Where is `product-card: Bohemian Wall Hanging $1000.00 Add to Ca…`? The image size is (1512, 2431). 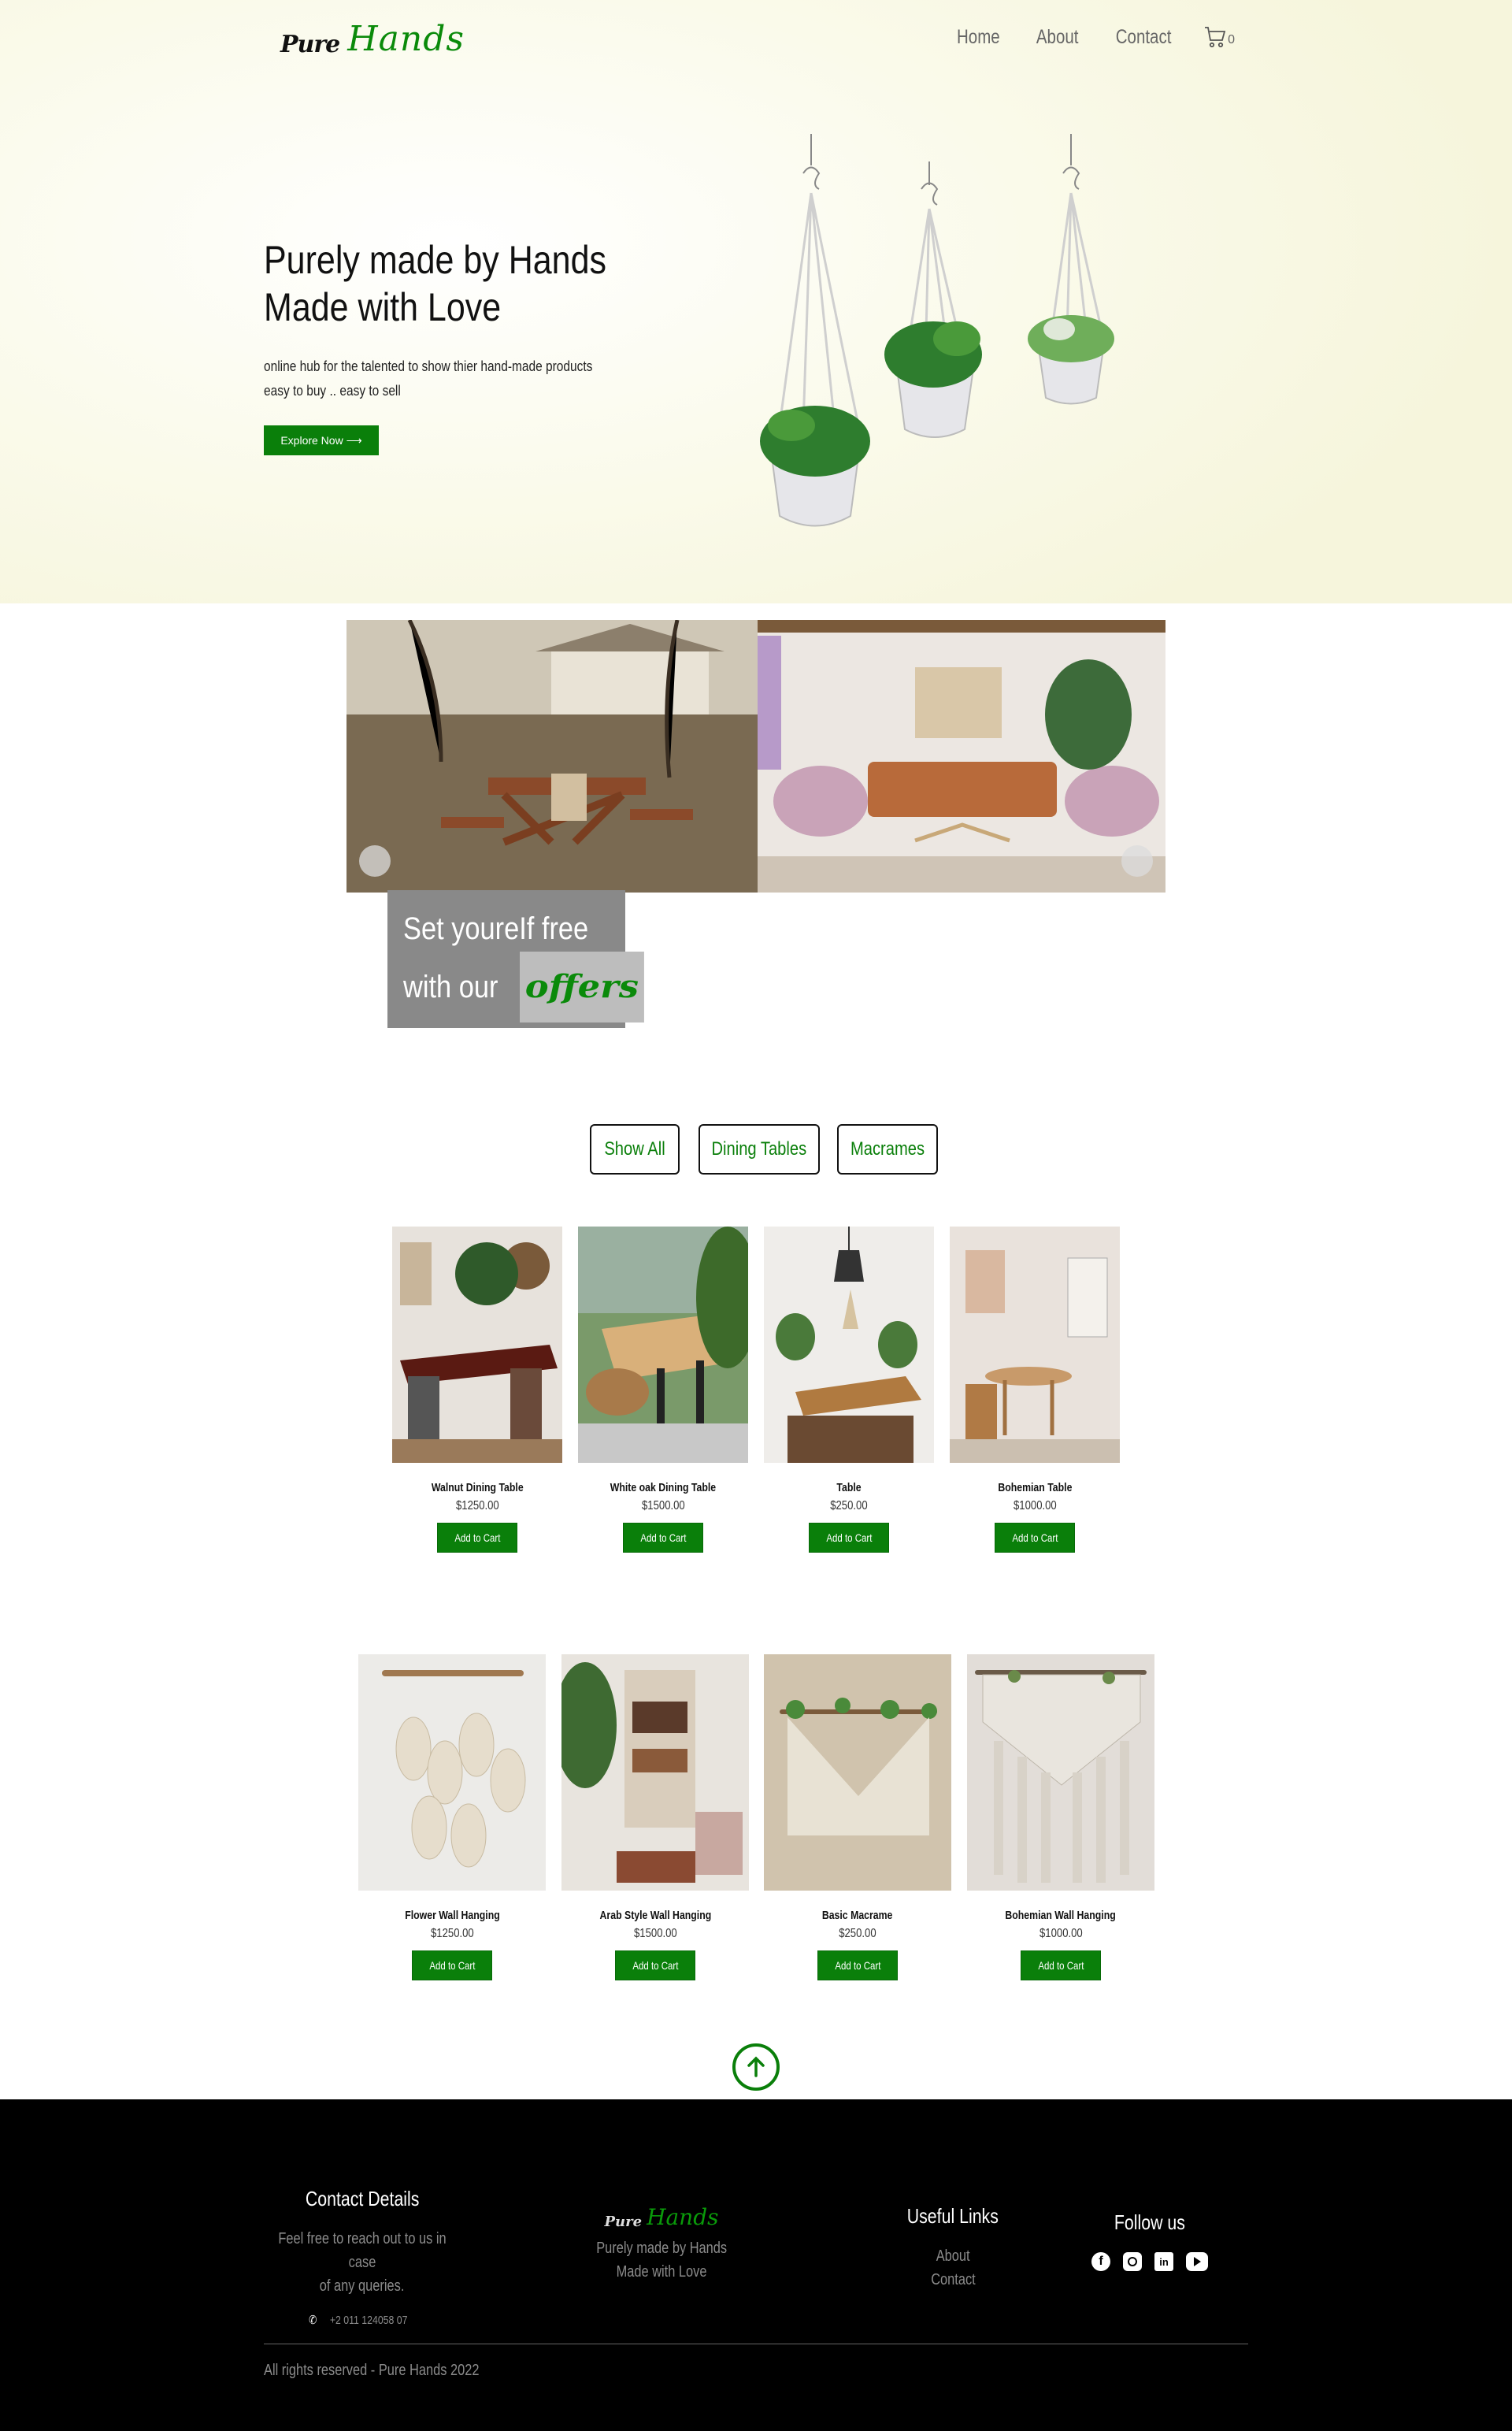 product-card: Bohemian Wall Hanging $1000.00 Add to Ca… is located at coordinates (1060, 1817).